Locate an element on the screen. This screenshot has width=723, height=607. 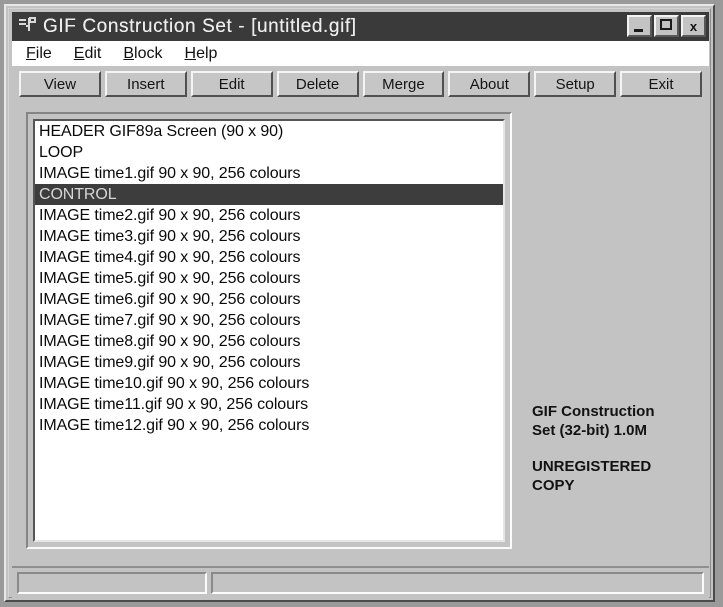
title-bar: GIF Construction Set - [untitled.gif] x is located at coordinates (360, 26).